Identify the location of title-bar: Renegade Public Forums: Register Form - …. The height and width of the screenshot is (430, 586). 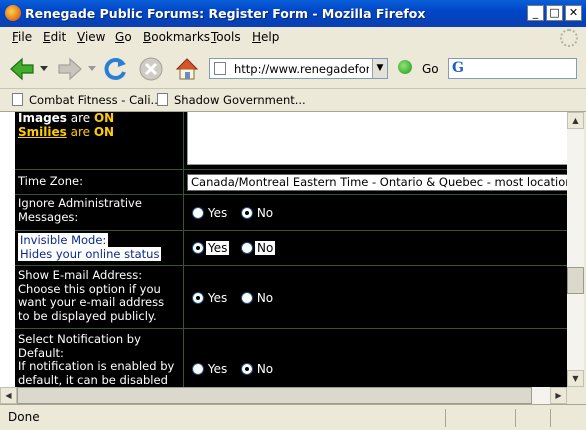
(293, 13).